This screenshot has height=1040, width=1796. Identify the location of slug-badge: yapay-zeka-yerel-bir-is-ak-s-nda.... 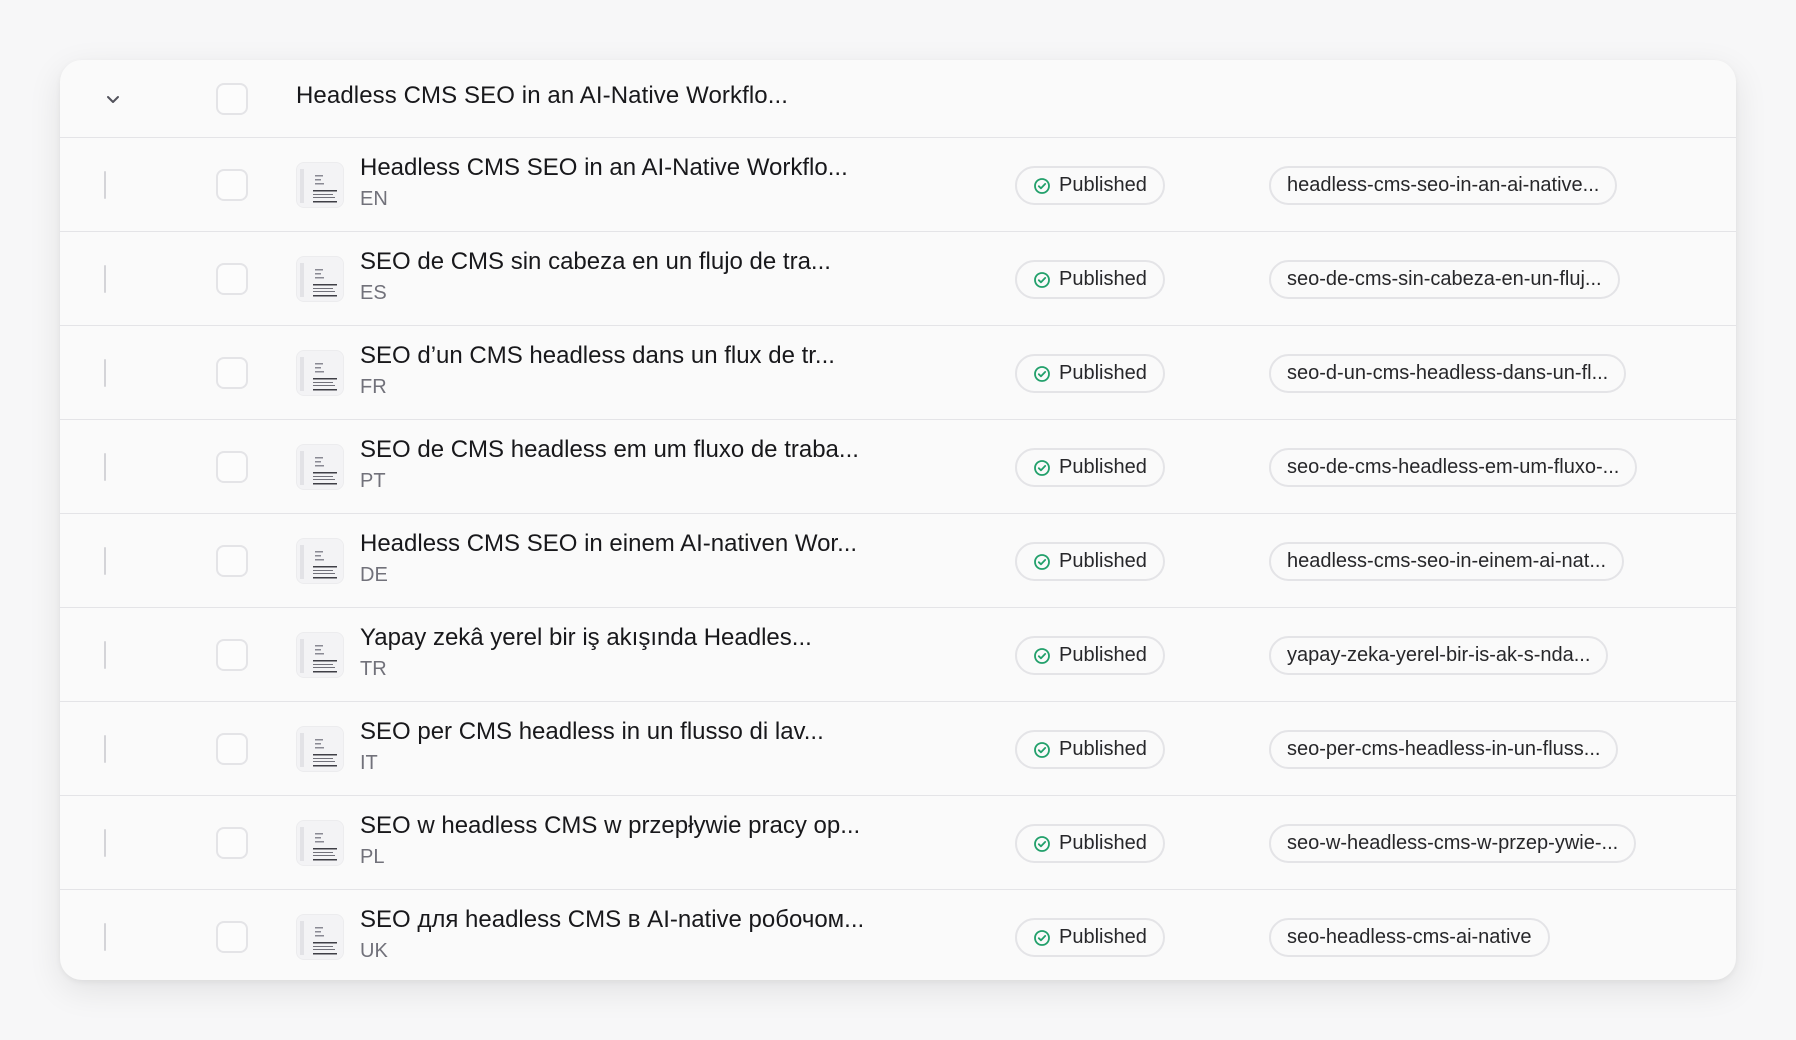
(1439, 655).